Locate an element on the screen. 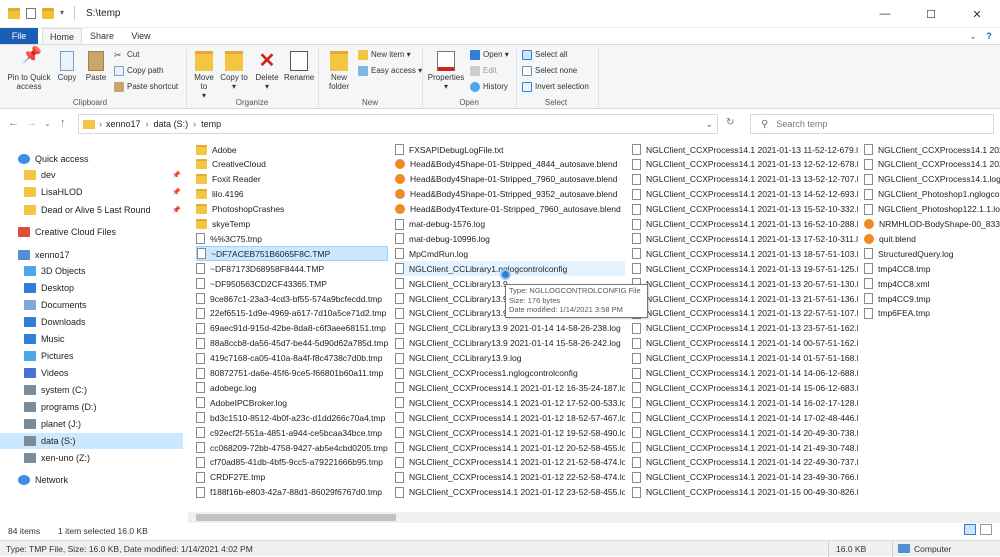 This screenshot has width=1000, height=557. file-item: NRMHLOD-BodyShape-00_8332 is located at coordinates (932, 224).